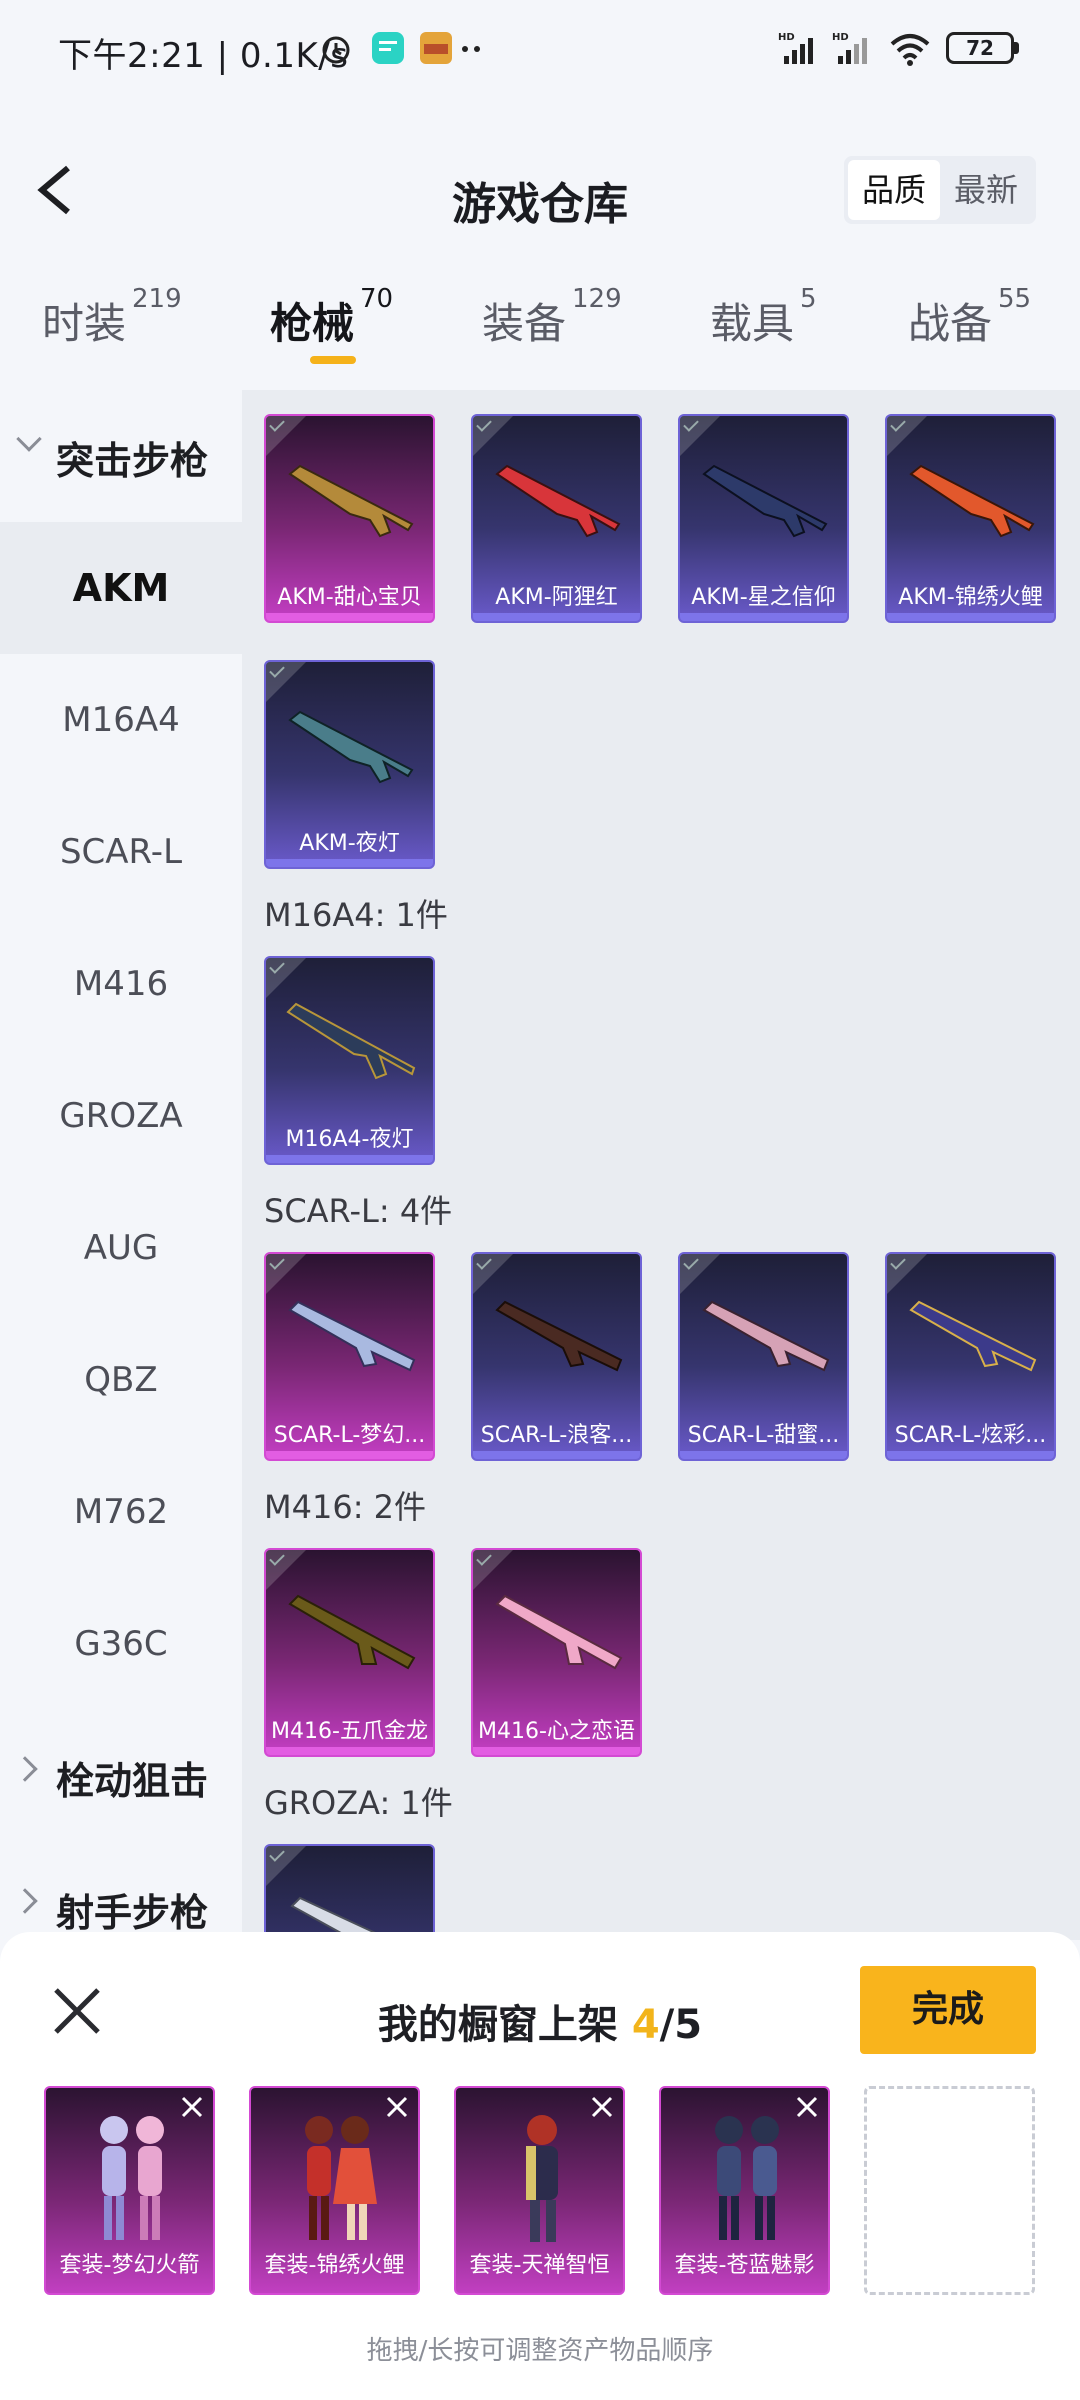 The image size is (1080, 2400). What do you see at coordinates (132, 461) in the screenshot?
I see `sidebar-category-label: 突击步枪` at bounding box center [132, 461].